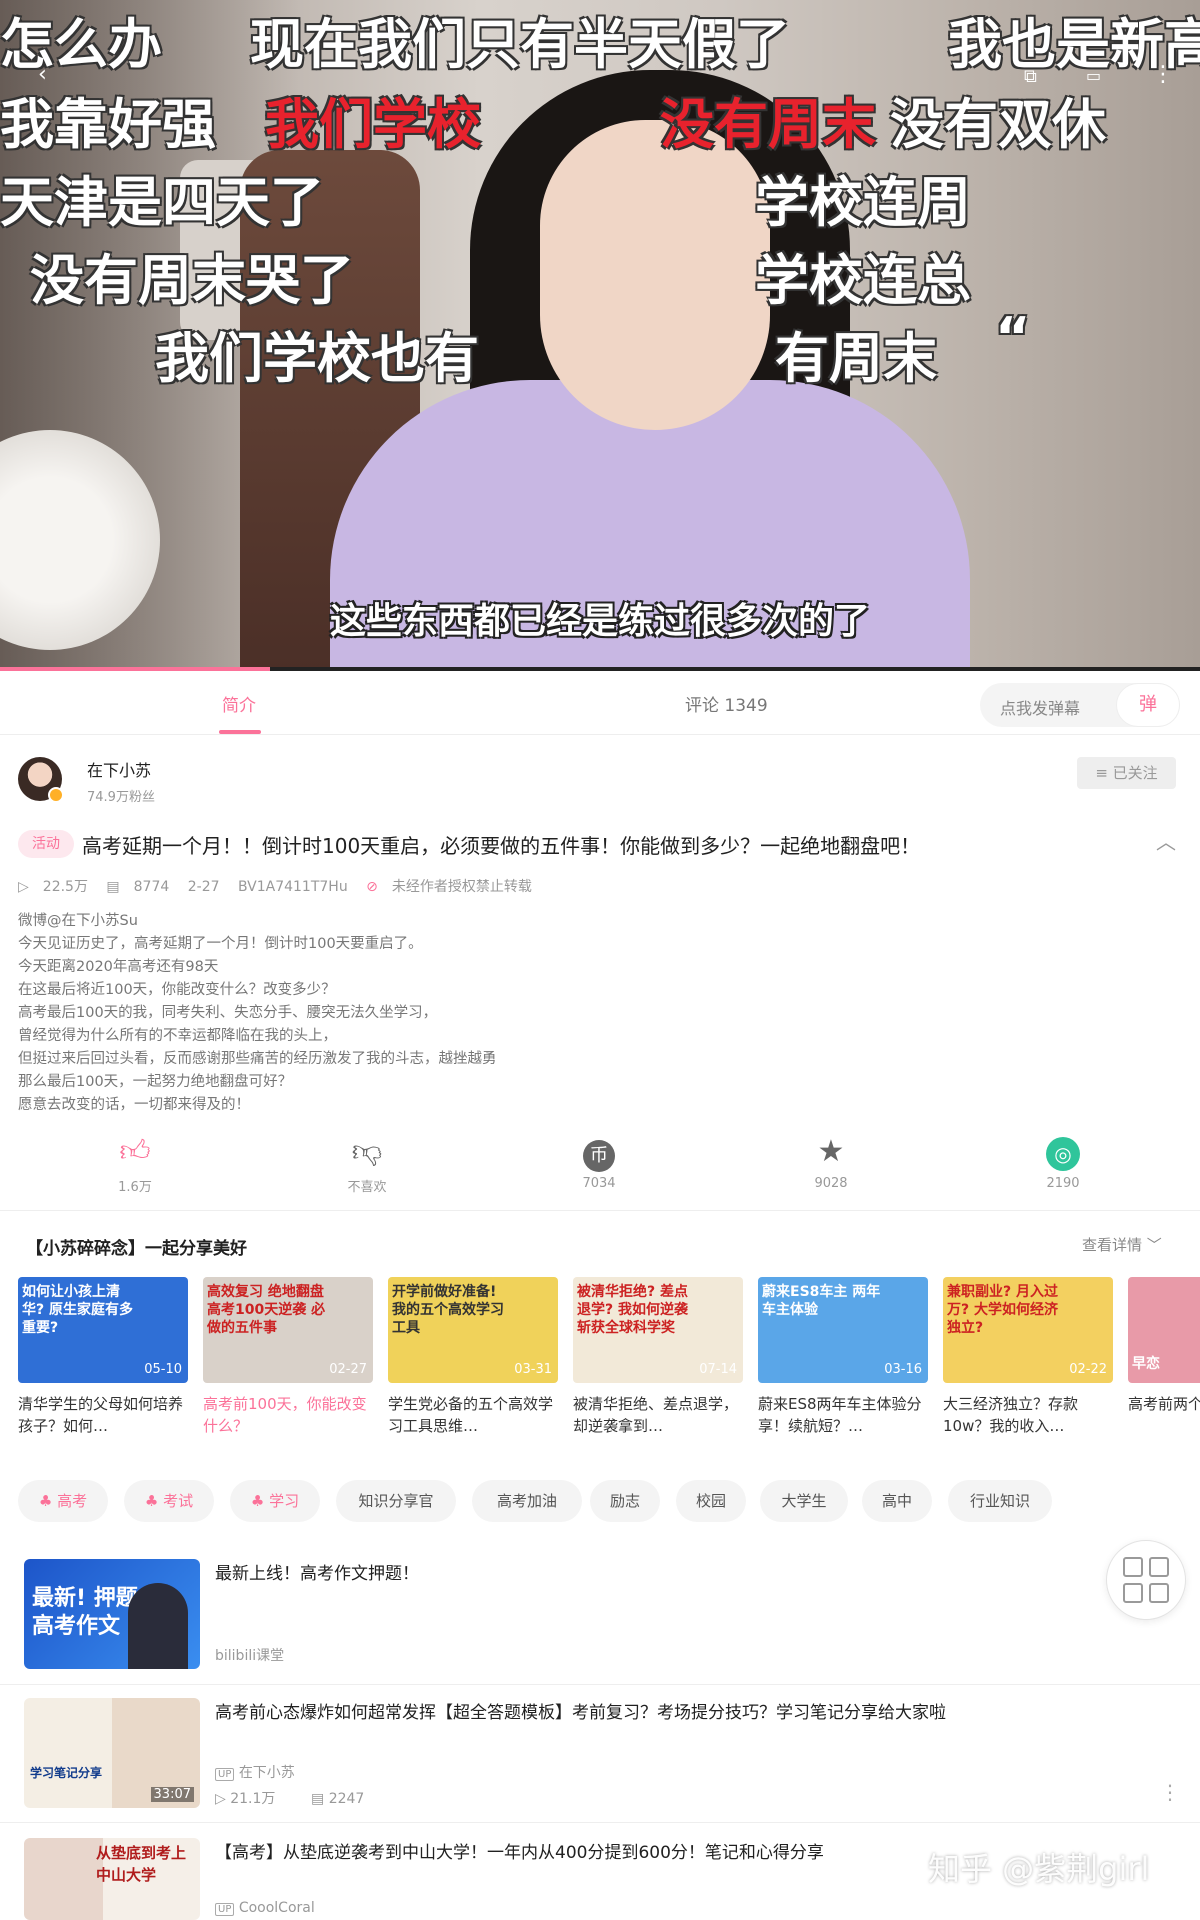 This screenshot has width=1200, height=1920. I want to click on danmaku-toggle-icon: 弹, so click(1148, 705).